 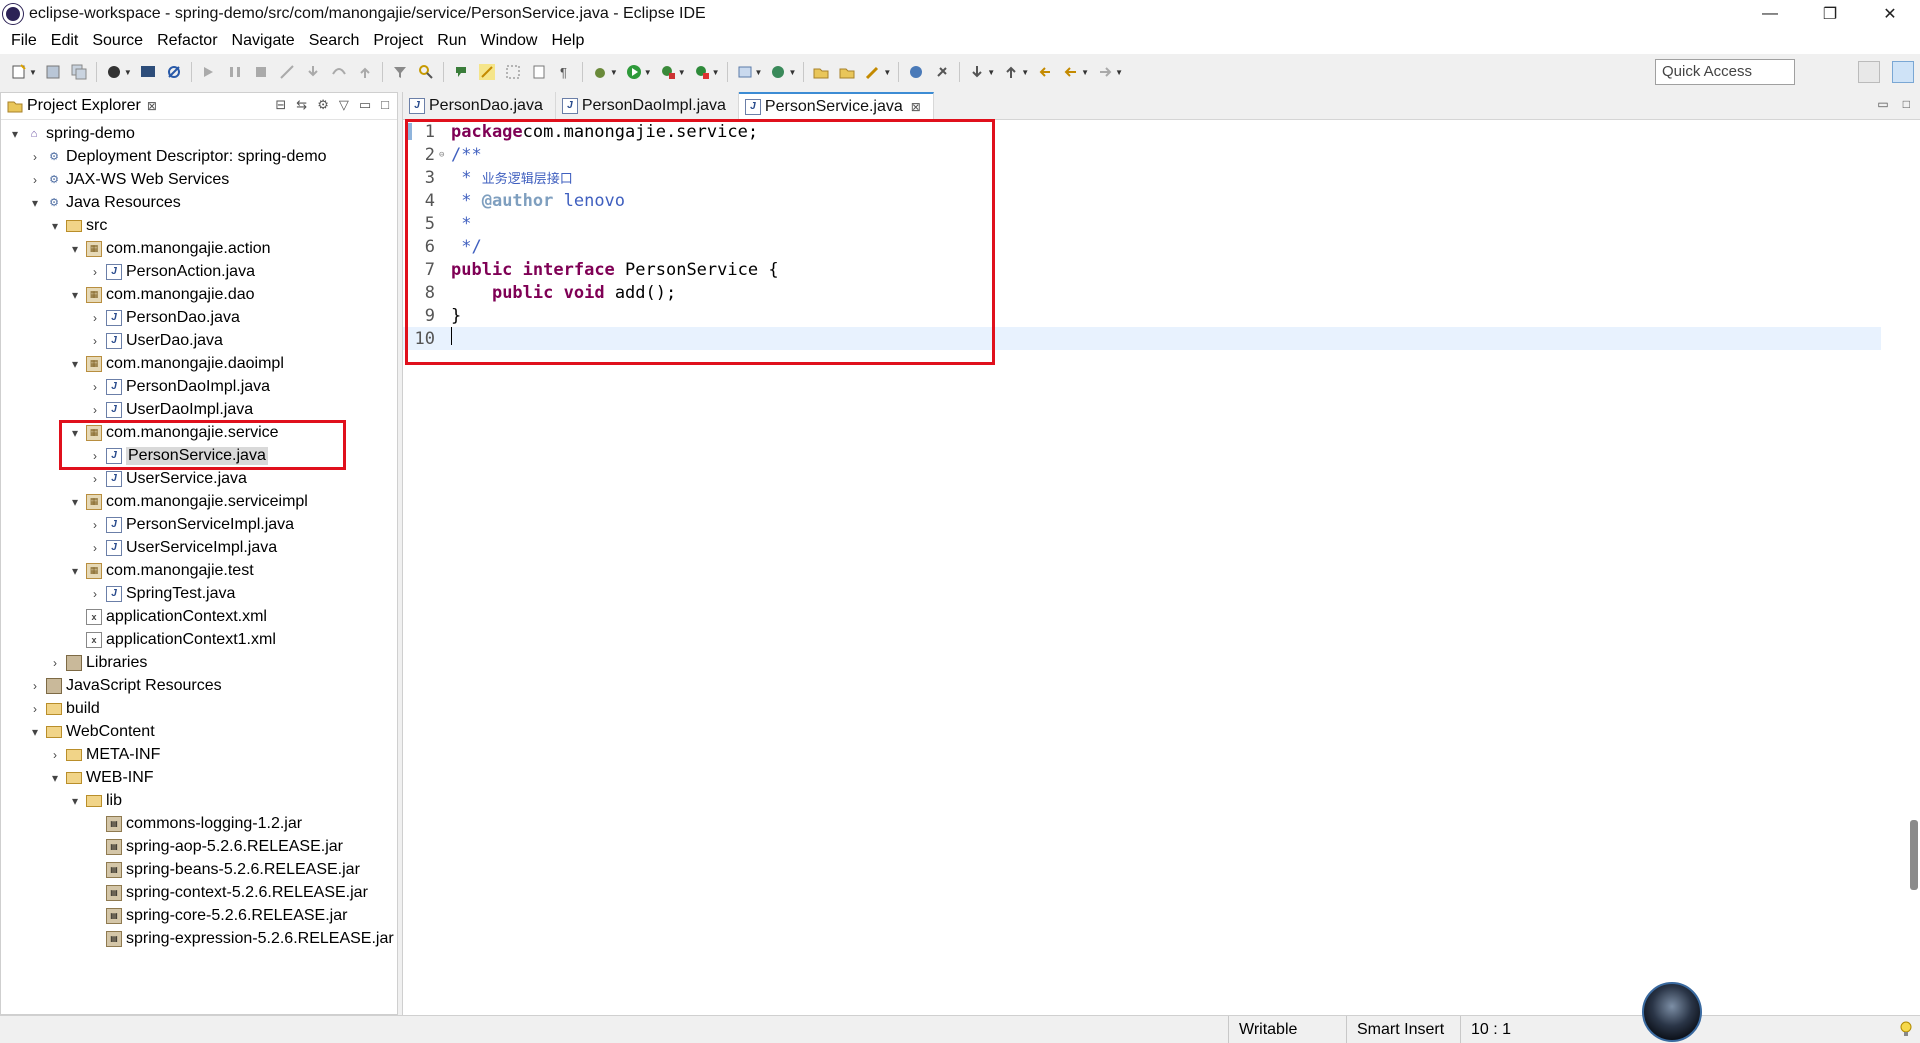 What do you see at coordinates (199, 708) in the screenshot?
I see `tree-item: › build` at bounding box center [199, 708].